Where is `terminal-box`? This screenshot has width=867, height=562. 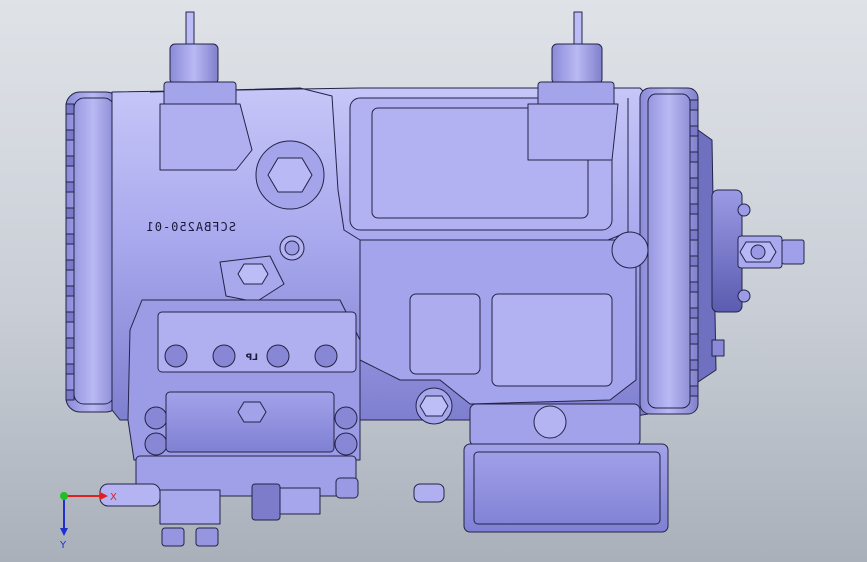
terminal-box is located at coordinates (566, 468).